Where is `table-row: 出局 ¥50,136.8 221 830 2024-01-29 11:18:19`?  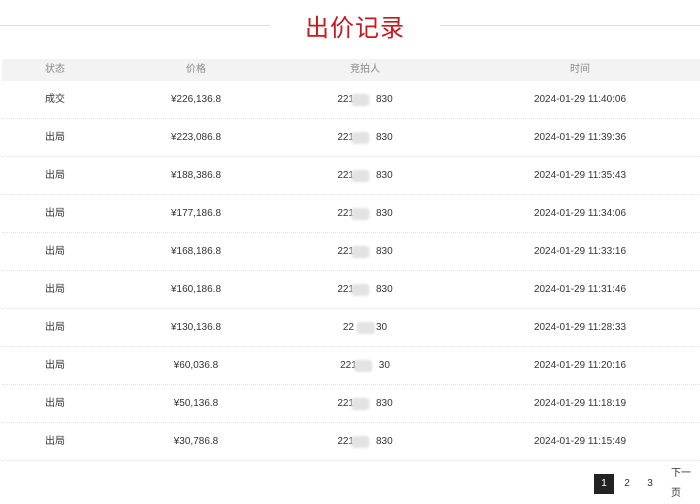
table-row: 出局 ¥50,136.8 221 830 2024-01-29 11:18:19 is located at coordinates (351, 404).